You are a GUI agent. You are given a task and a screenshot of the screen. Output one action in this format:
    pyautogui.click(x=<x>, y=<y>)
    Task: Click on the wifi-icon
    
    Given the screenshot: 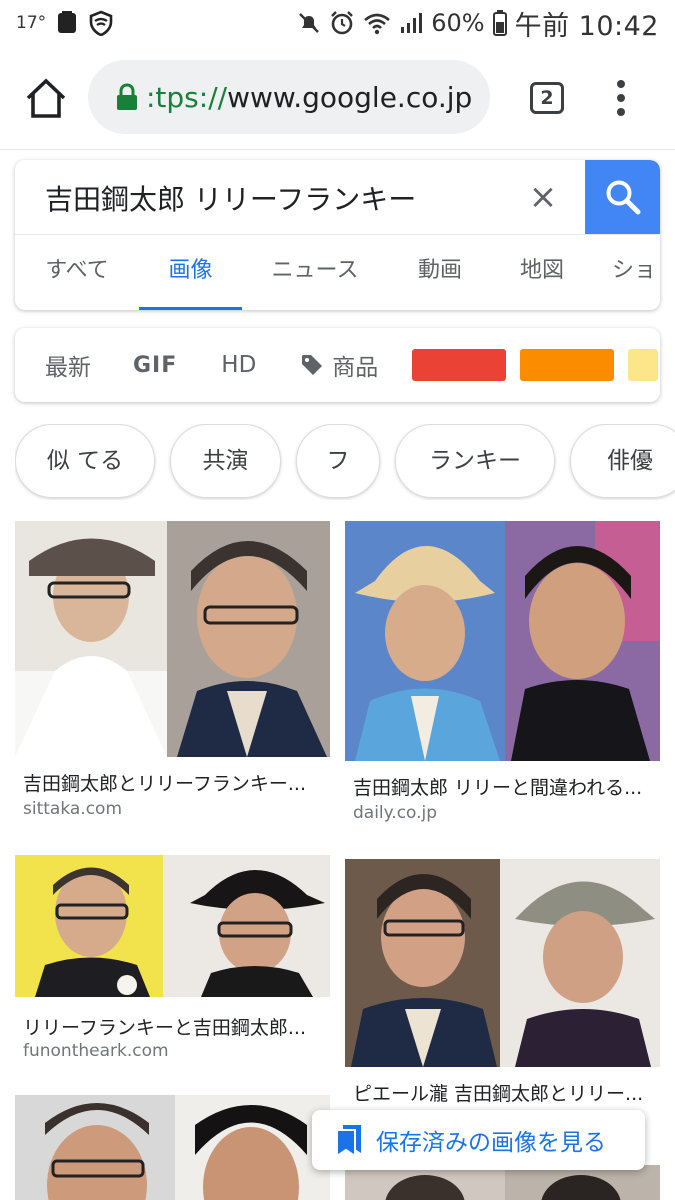 What is the action you would take?
    pyautogui.click(x=377, y=24)
    